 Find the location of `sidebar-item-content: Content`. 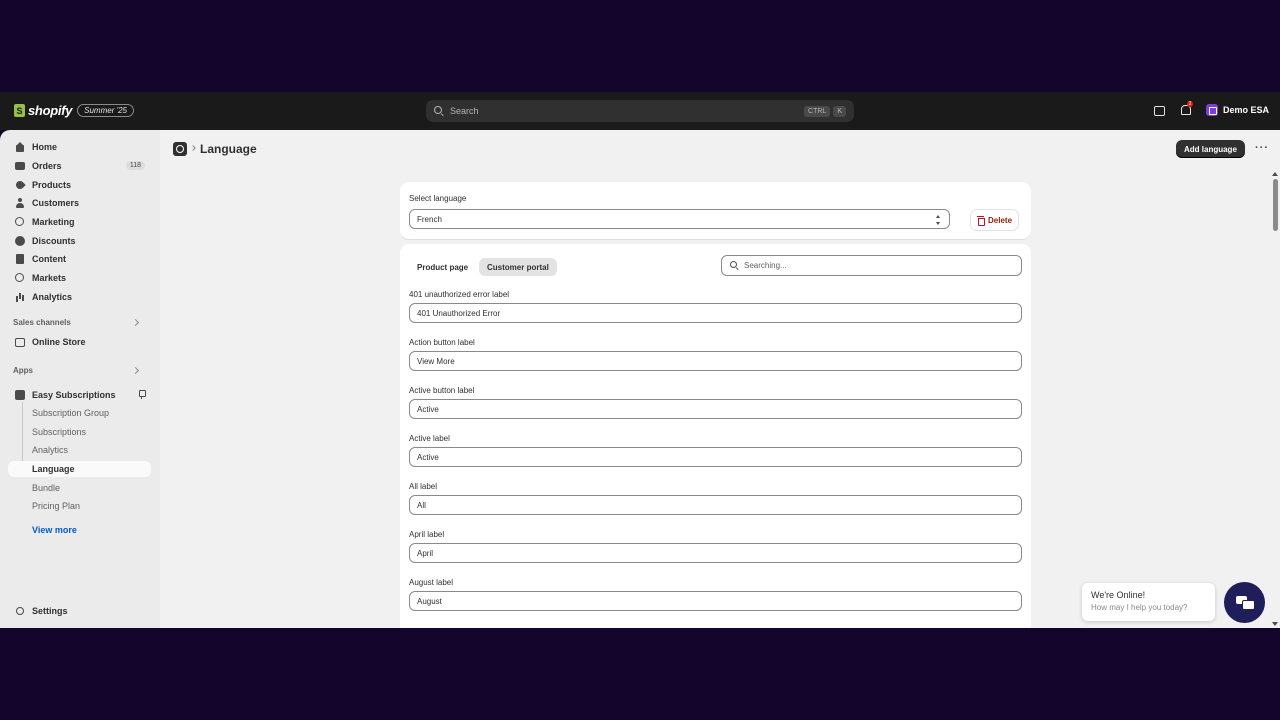

sidebar-item-content: Content is located at coordinates (79, 258).